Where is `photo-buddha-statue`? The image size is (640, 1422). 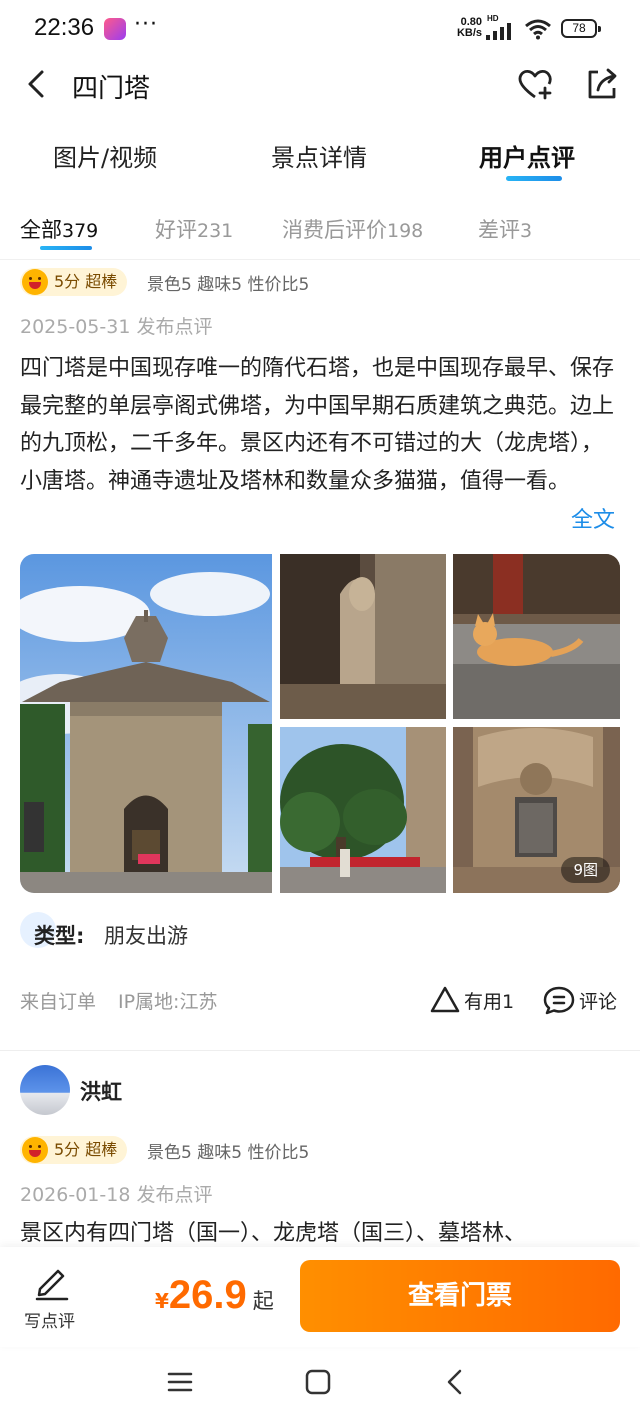 photo-buddha-statue is located at coordinates (363, 636).